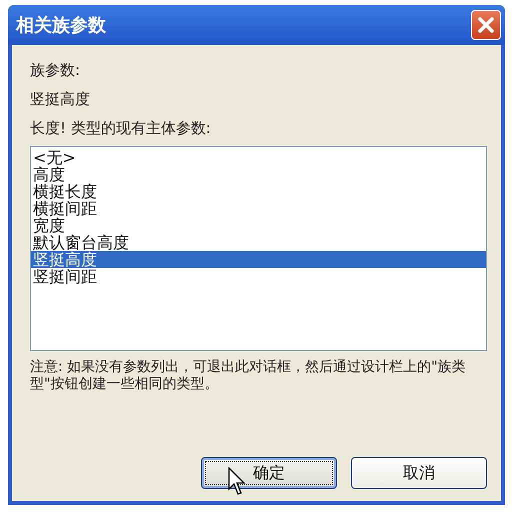  Describe the element at coordinates (121, 128) in the screenshot. I see `list-label: 长度! 类型的现有主体参数:` at that location.